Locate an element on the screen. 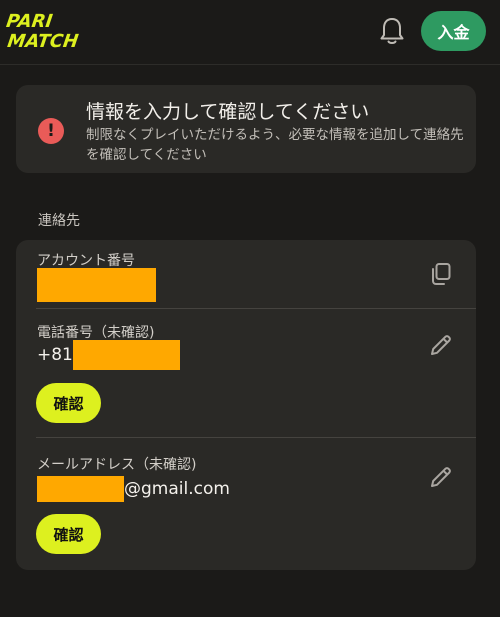  account-number-label: アカウント番号 is located at coordinates (86, 261).